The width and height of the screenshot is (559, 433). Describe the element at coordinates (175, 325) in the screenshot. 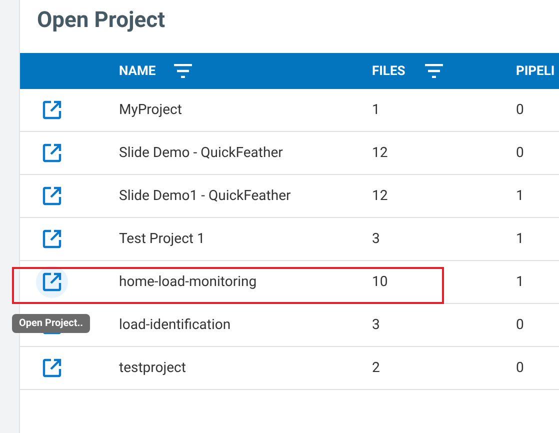

I see `table-cell: load-identification` at that location.